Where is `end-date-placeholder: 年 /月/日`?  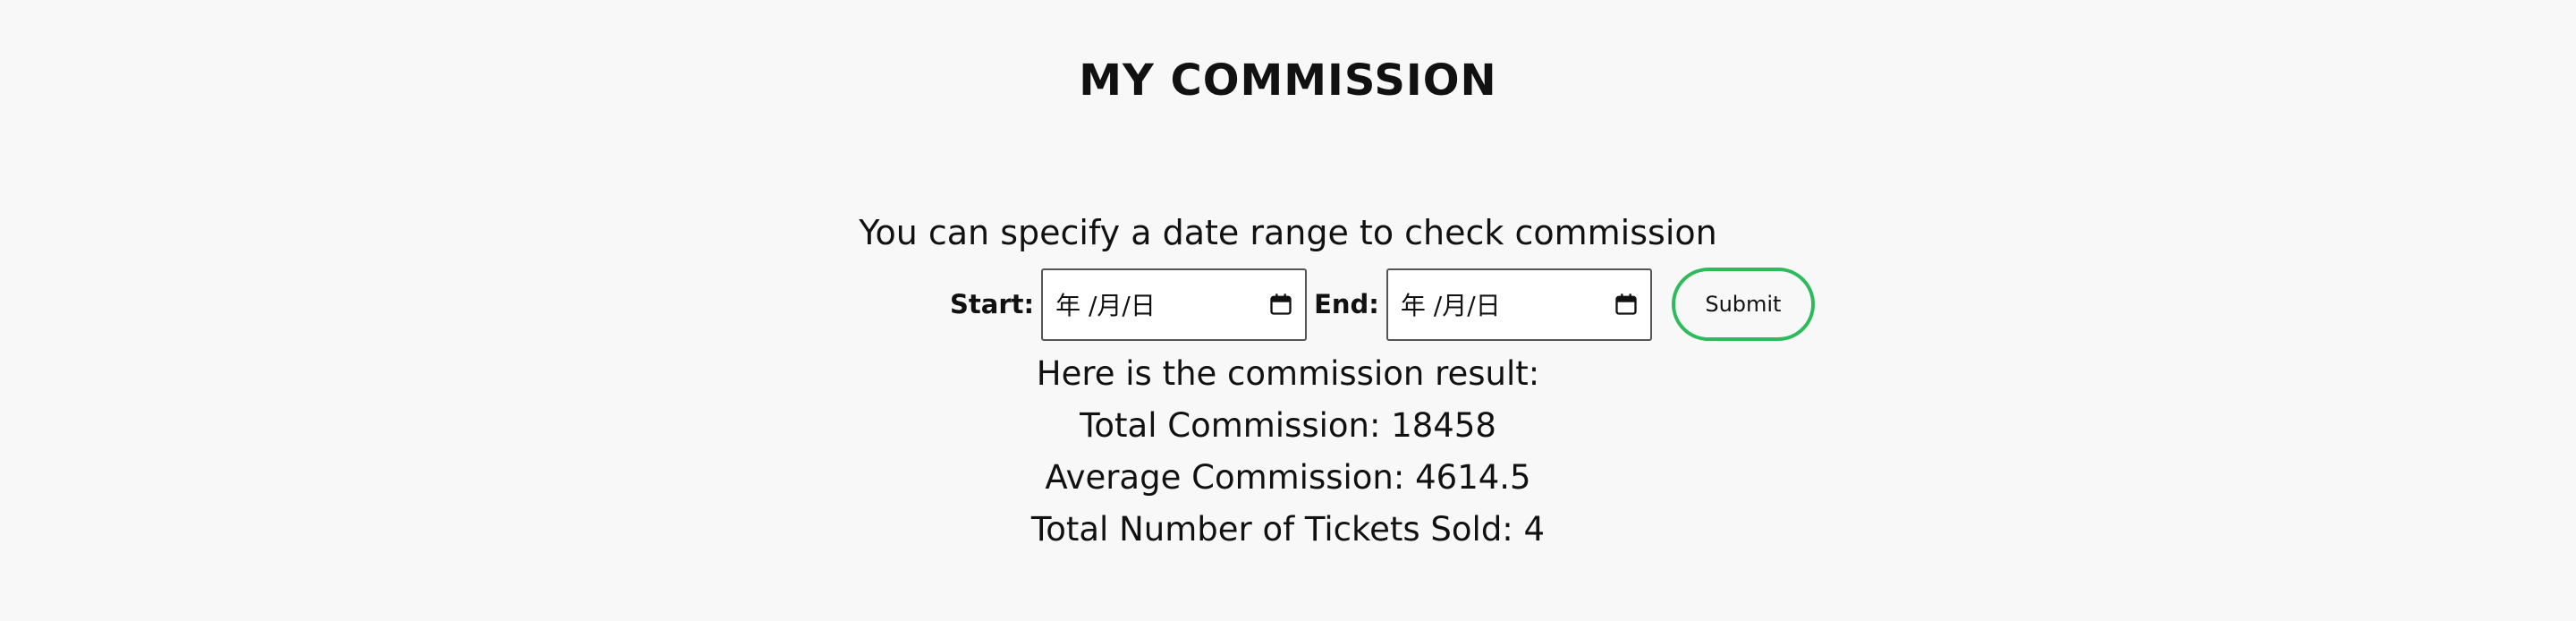
end-date-placeholder: 年 /月/日 is located at coordinates (1450, 305).